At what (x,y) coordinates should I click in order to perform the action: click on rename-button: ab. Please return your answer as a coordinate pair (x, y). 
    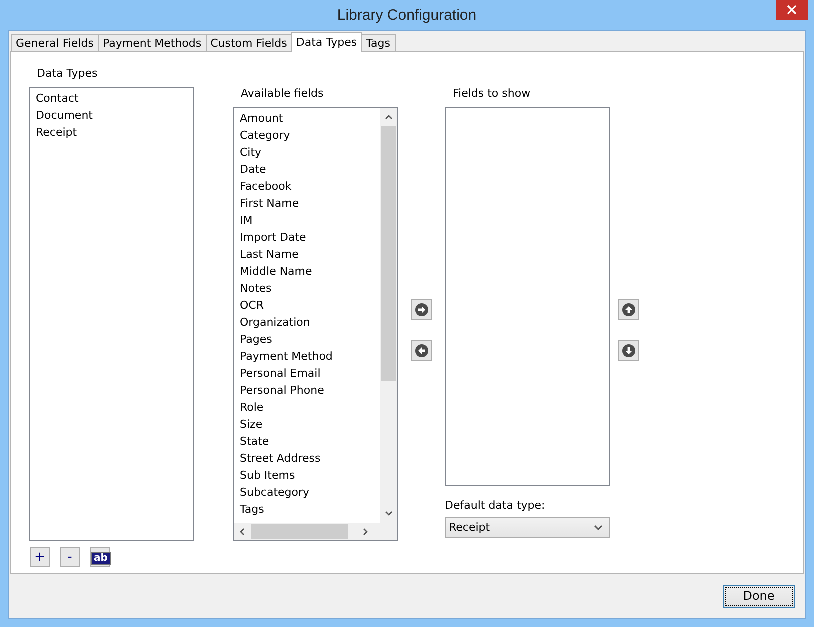
    Looking at the image, I should click on (100, 557).